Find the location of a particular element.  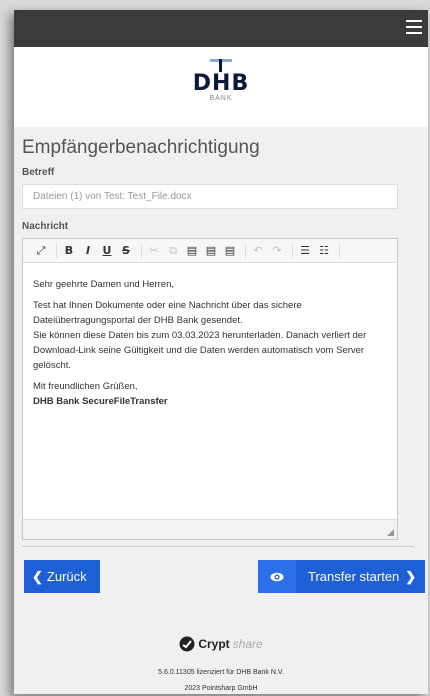

divider is located at coordinates (218, 546).